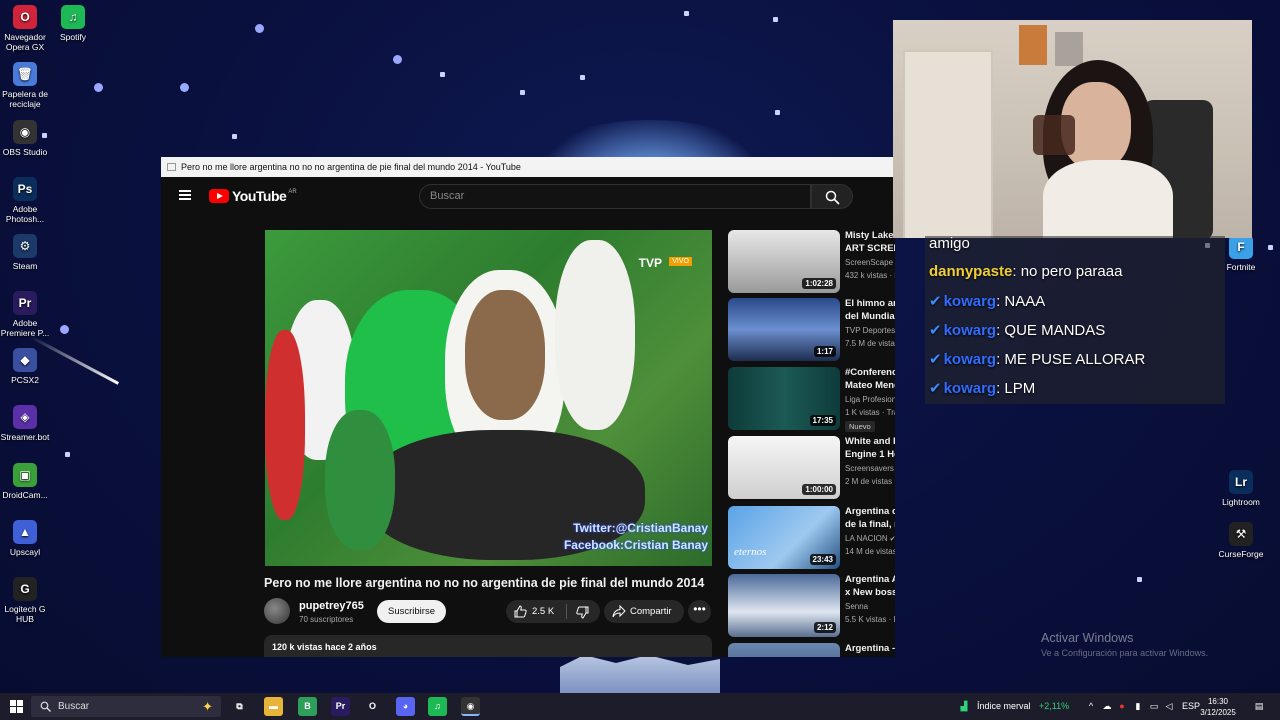 Image resolution: width=1280 pixels, height=720 pixels. Describe the element at coordinates (1138, 706) in the screenshot. I see `microphone-icon: ▮` at that location.